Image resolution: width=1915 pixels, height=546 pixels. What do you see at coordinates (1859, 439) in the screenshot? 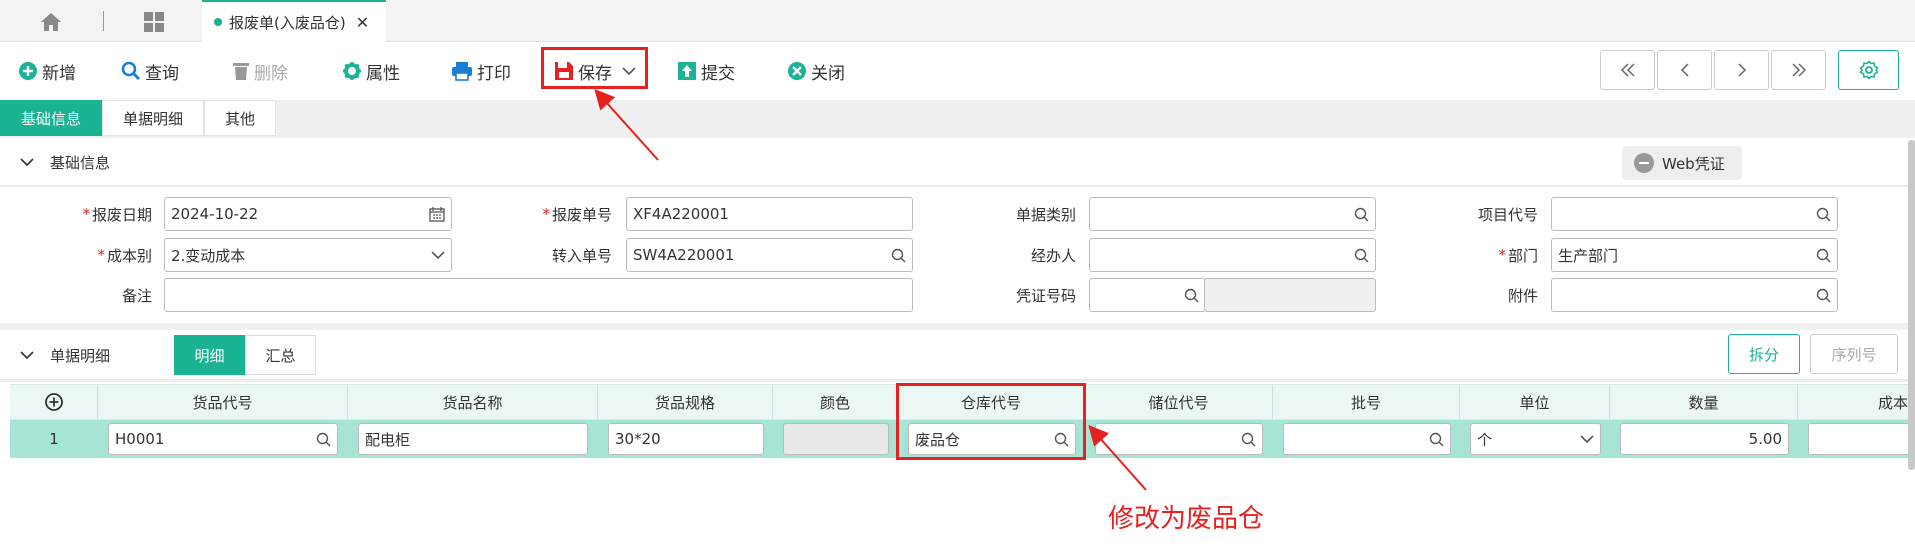
I see `cost-input` at bounding box center [1859, 439].